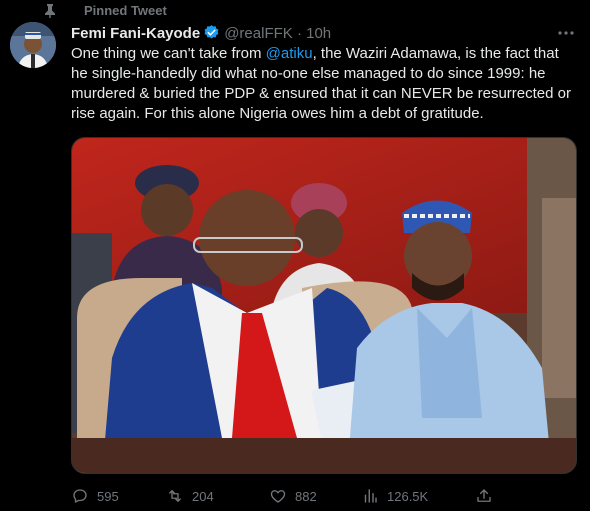 The image size is (590, 511). What do you see at coordinates (295, 11) in the screenshot?
I see `pinned-indicator: Pinned Tweet` at bounding box center [295, 11].